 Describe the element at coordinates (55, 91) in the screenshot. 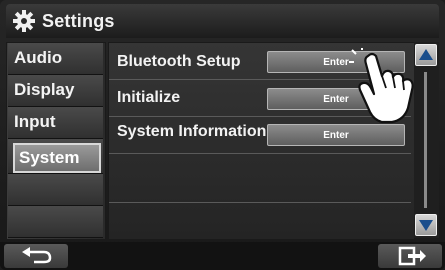

I see `tab-display: Display` at that location.